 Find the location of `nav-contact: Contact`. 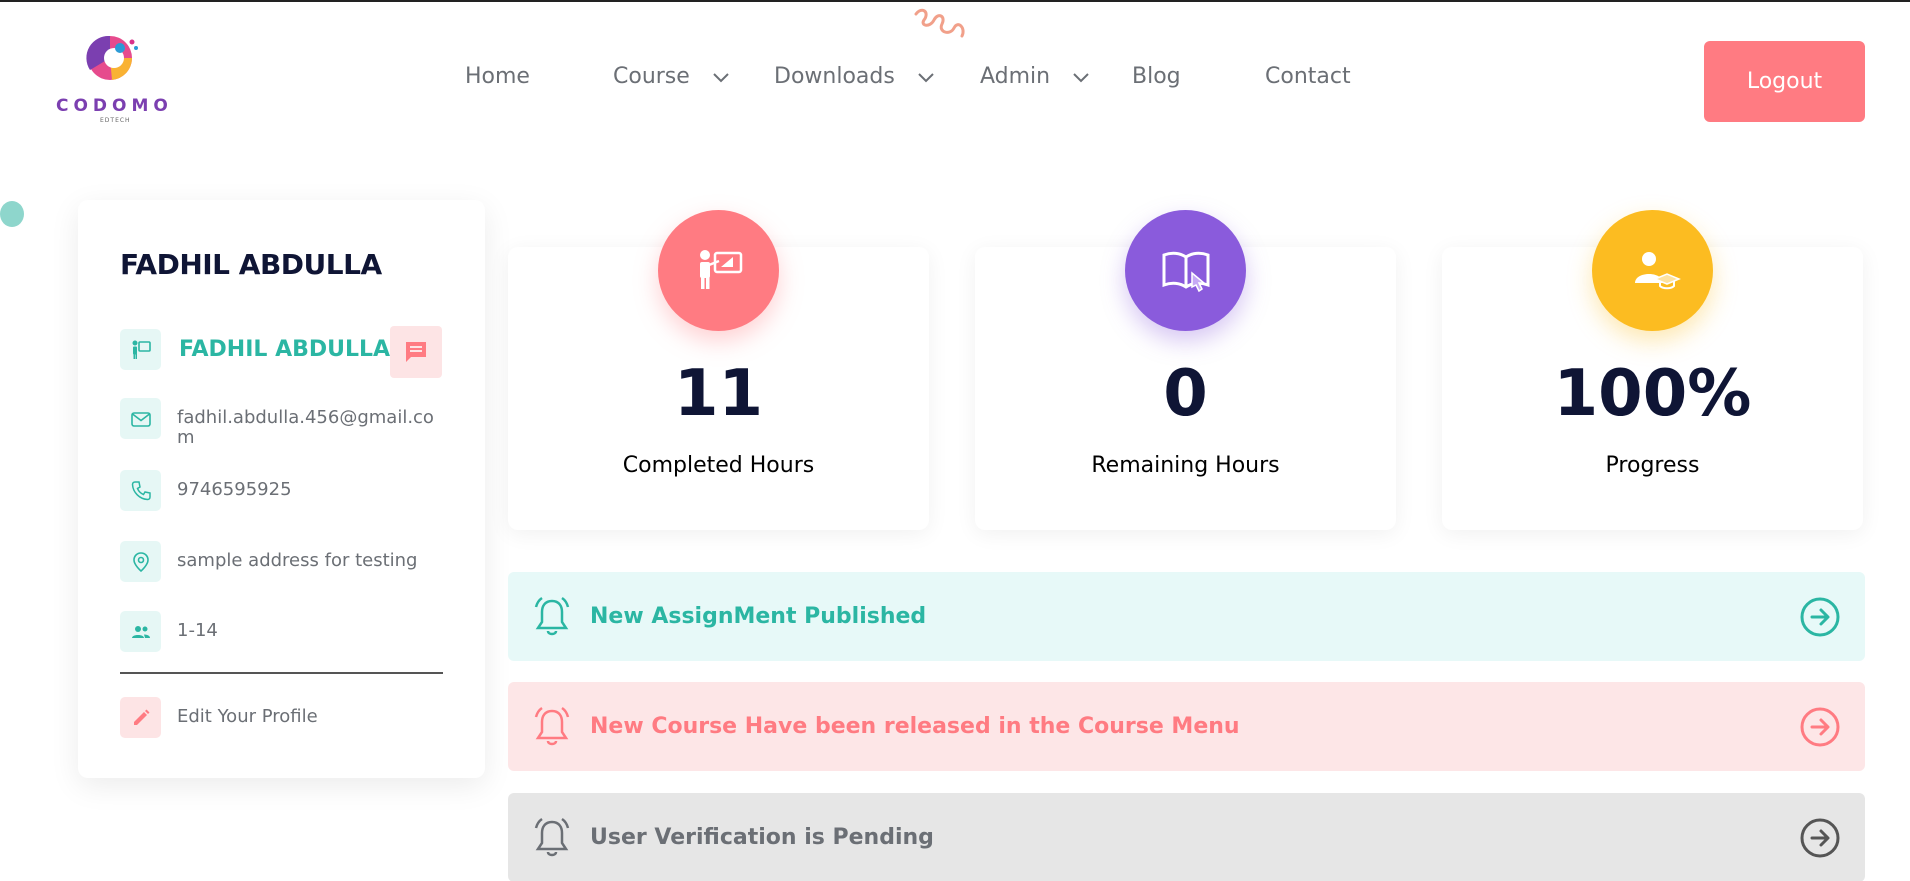

nav-contact: Contact is located at coordinates (1308, 76).